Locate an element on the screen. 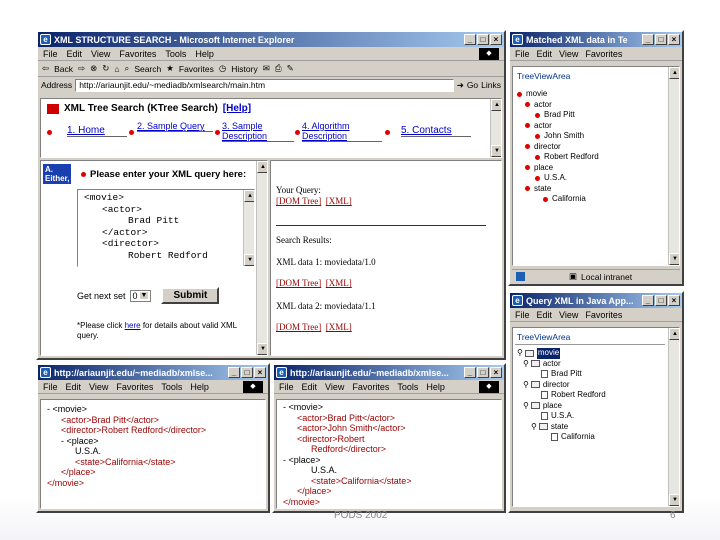 This screenshot has width=720, height=540. submit-button: Submit is located at coordinates (190, 295).